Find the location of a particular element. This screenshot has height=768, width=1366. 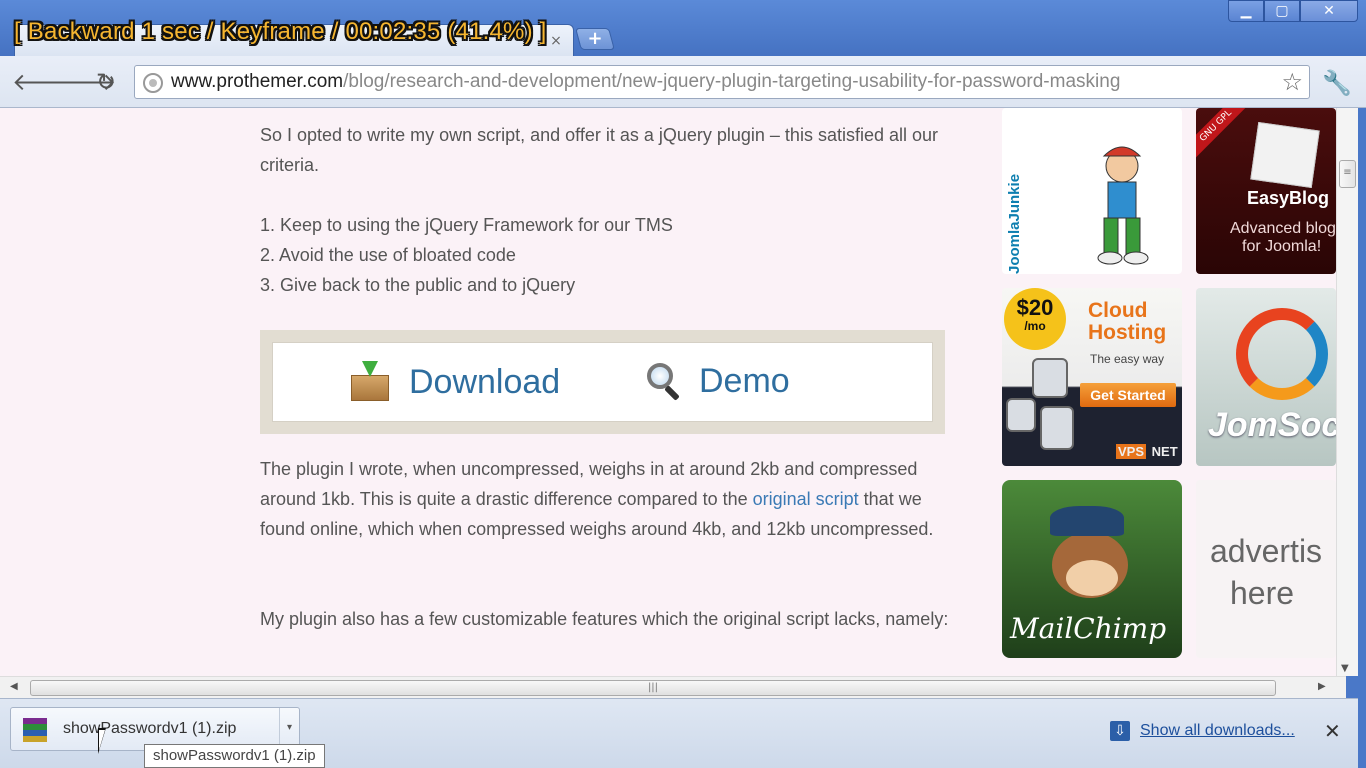

reload-button: ↻ is located at coordinates (106, 82).